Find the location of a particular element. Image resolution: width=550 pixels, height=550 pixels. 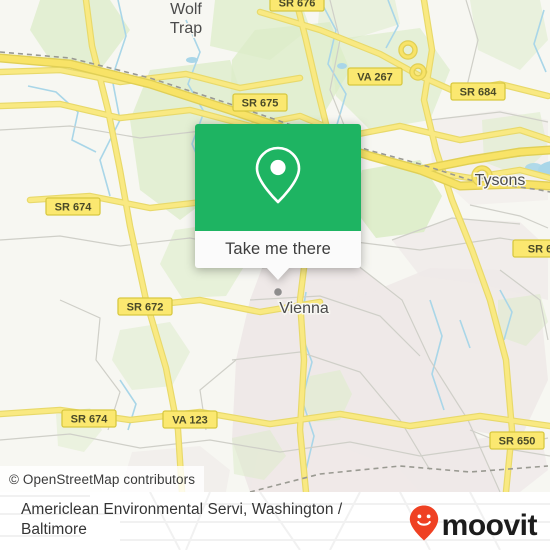

svg-text: SR 650 is located at coordinates (517, 442).